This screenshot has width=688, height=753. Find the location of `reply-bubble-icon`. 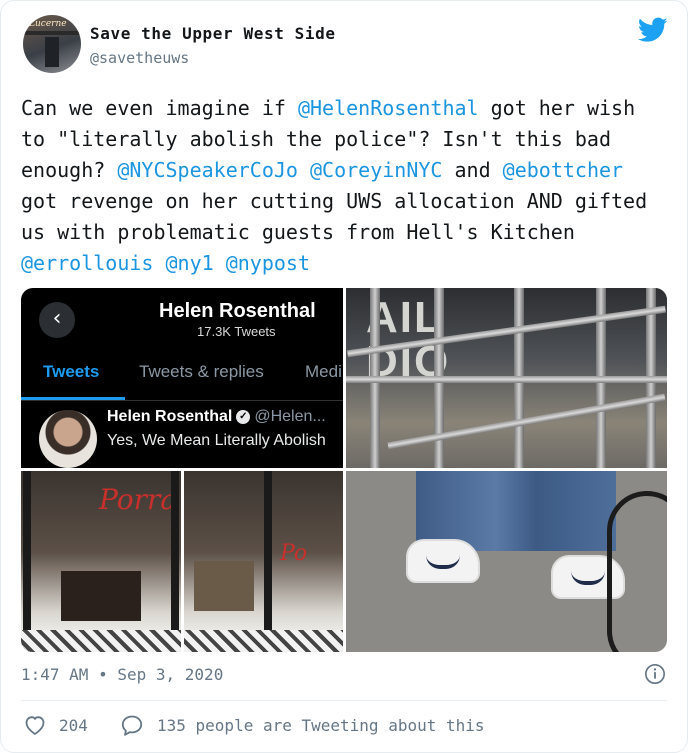

reply-bubble-icon is located at coordinates (132, 725).